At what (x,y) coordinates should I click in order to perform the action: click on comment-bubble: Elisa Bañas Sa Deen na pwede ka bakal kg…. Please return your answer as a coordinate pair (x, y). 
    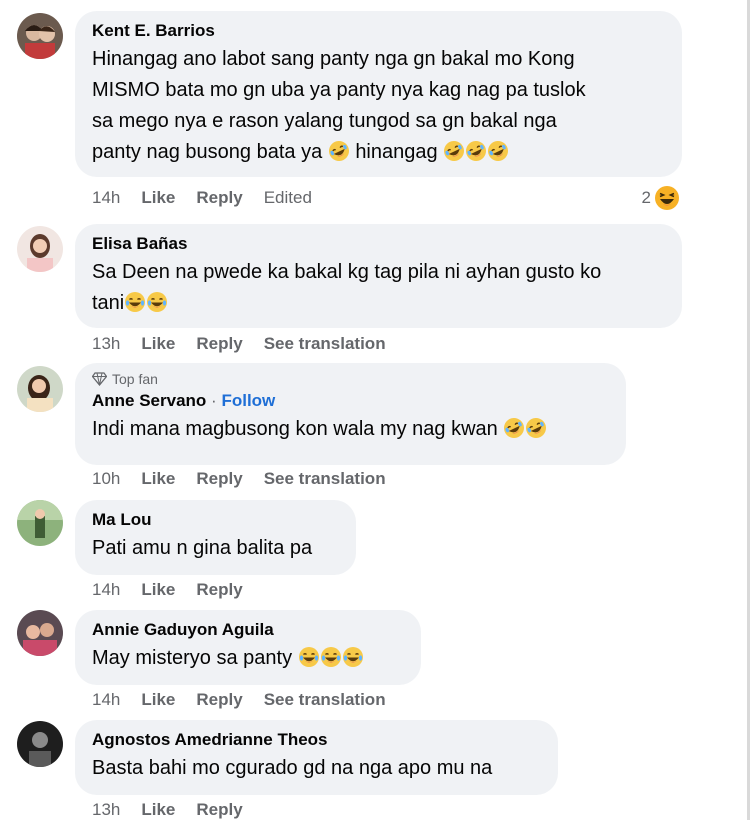
    Looking at the image, I should click on (378, 276).